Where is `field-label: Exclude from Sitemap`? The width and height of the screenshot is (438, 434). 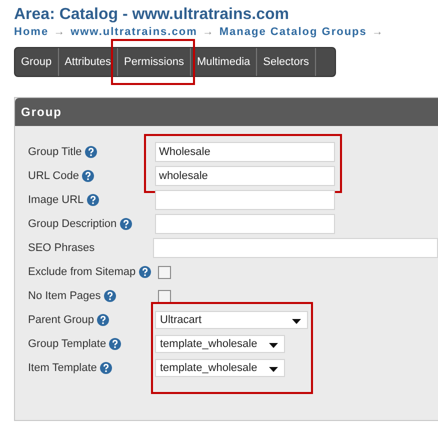
field-label: Exclude from Sitemap is located at coordinates (82, 272).